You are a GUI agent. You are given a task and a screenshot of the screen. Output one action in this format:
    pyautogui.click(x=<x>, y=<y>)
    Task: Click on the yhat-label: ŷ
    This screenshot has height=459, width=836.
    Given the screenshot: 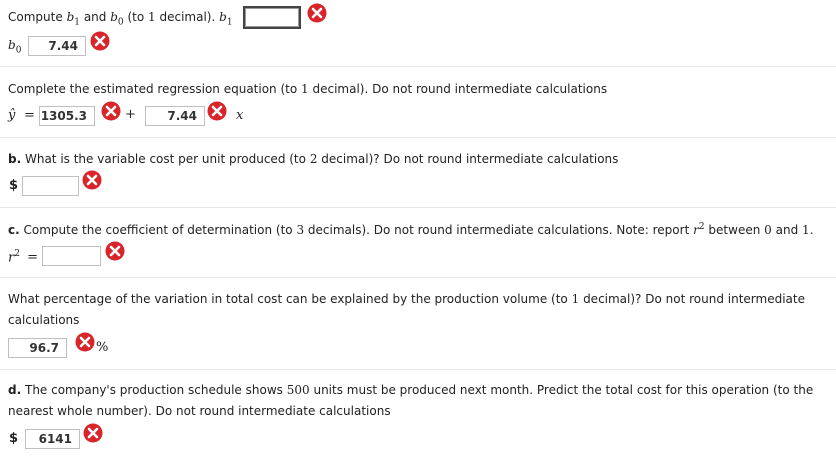 What is the action you would take?
    pyautogui.click(x=12, y=115)
    